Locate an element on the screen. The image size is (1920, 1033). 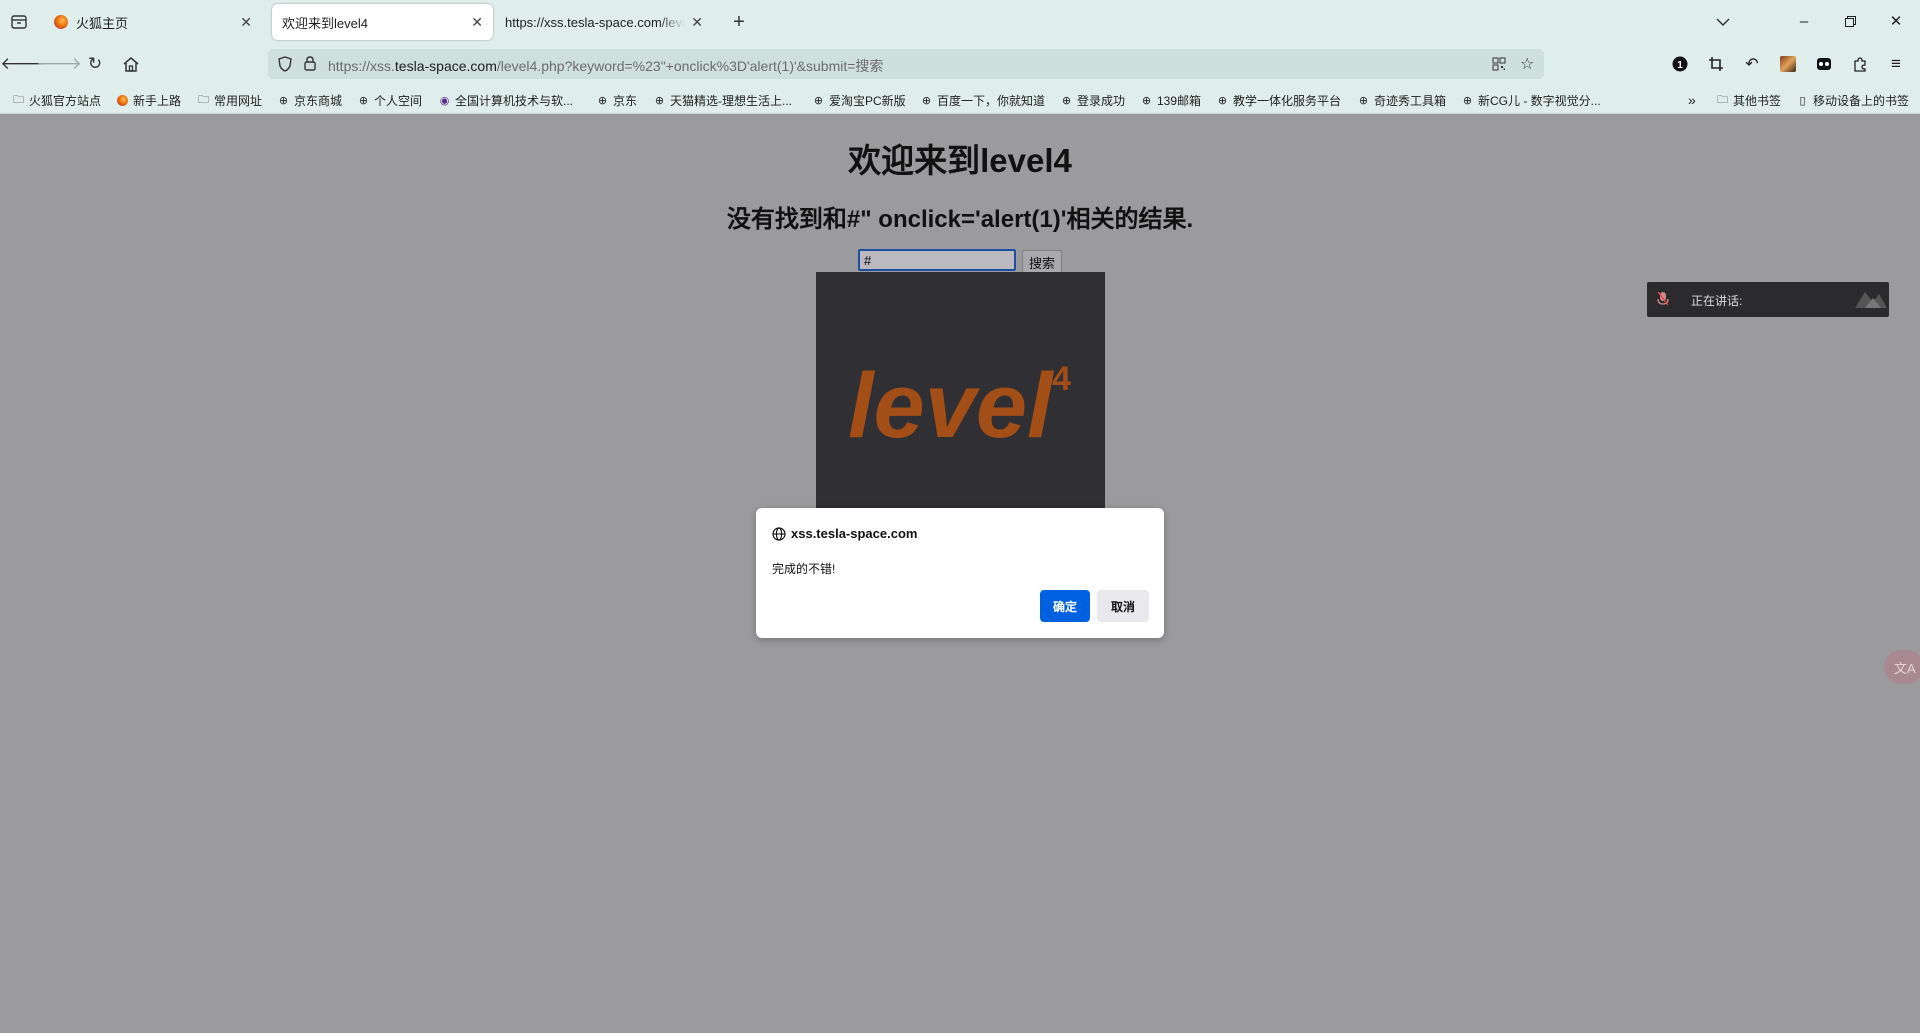
level-logo-image: level 4 is located at coordinates (960, 397).